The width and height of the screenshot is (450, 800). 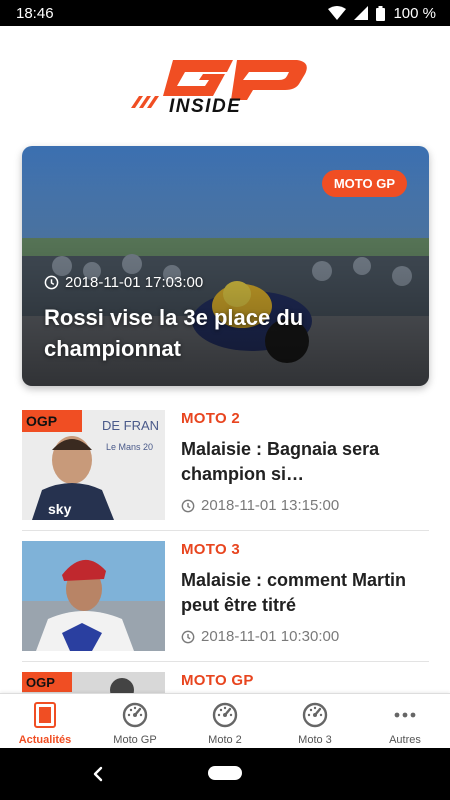 I want to click on article-category: MOTO GP, so click(x=217, y=680).